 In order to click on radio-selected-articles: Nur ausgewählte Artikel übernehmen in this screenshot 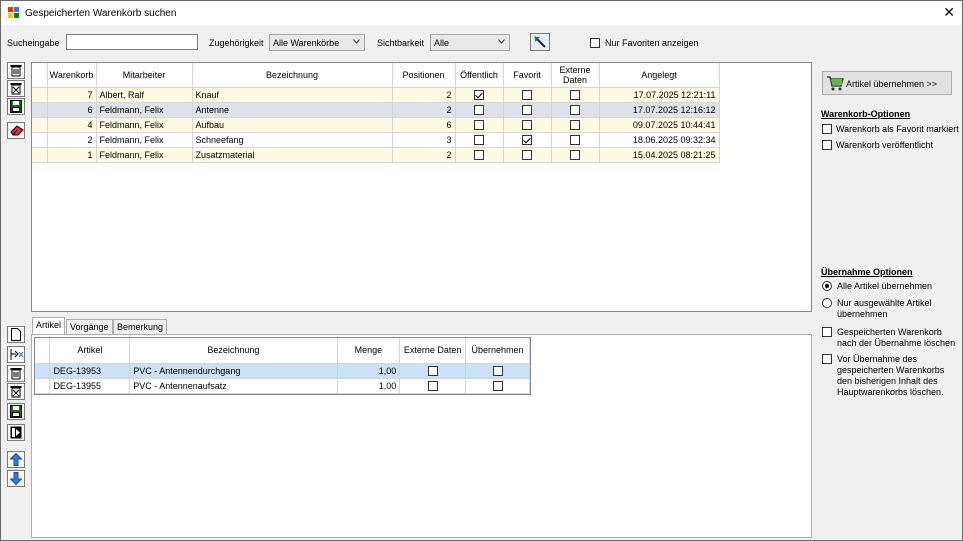, I will do `click(892, 309)`.